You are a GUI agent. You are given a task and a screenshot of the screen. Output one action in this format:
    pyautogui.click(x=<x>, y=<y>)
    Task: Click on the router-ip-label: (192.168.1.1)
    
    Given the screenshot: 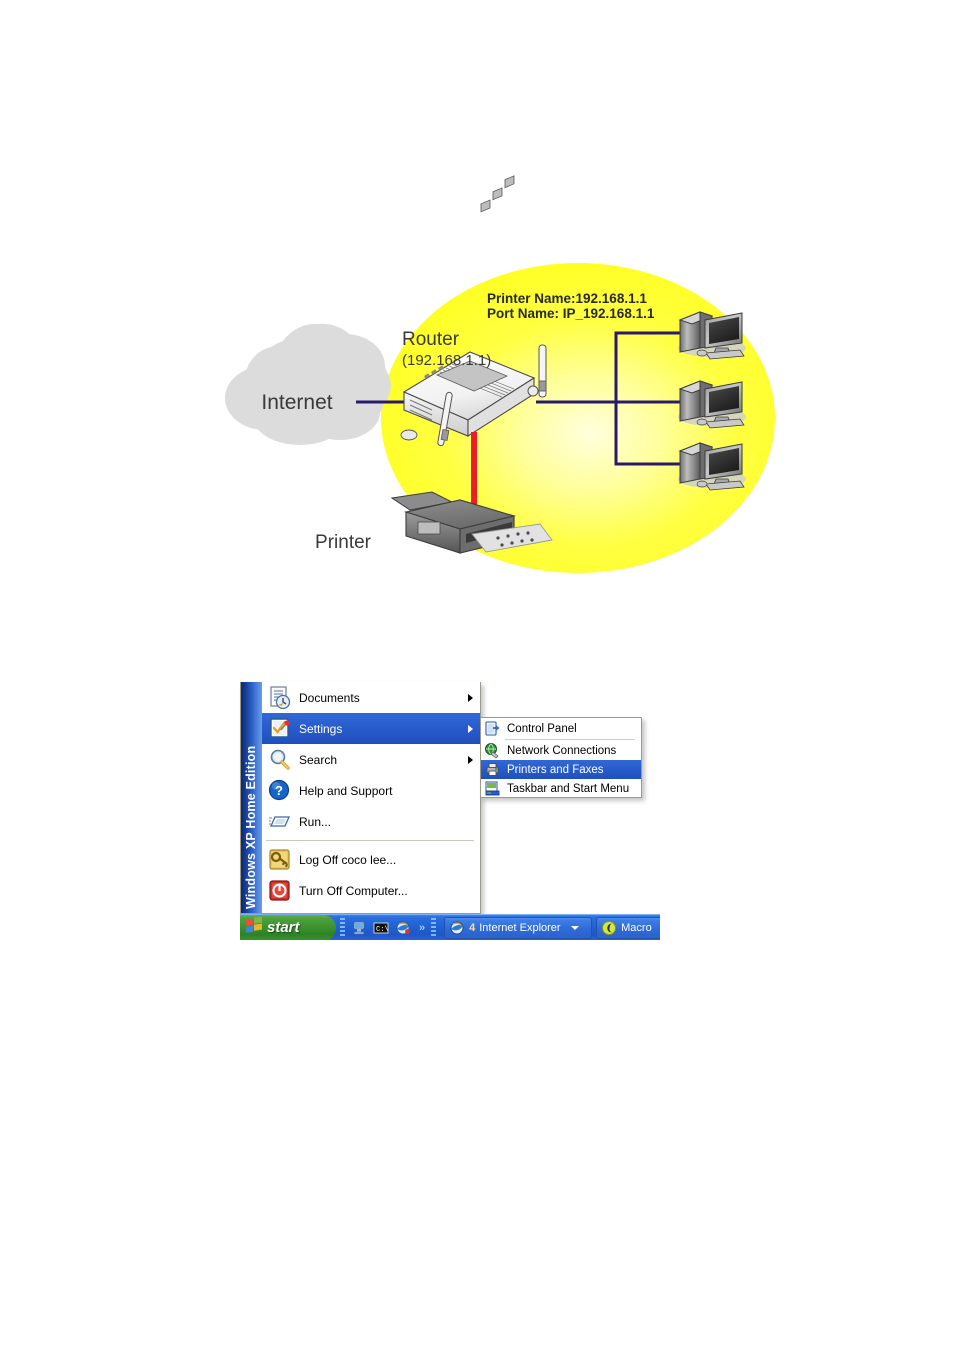 What is the action you would take?
    pyautogui.click(x=446, y=360)
    